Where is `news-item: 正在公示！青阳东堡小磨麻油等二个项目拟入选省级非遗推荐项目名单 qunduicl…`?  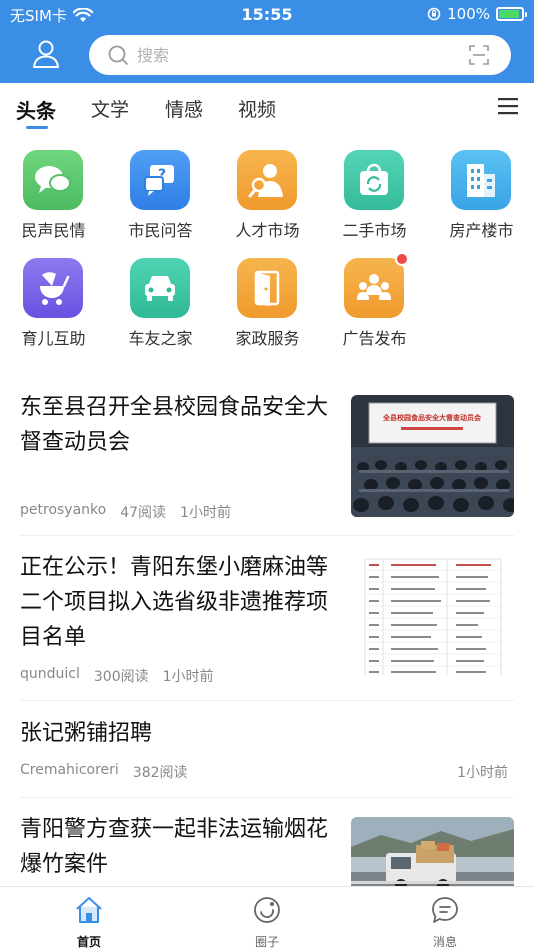 news-item: 正在公示！青阳东堡小磨麻油等二个项目拟入选省级非遗推荐项目名单 qunduicl… is located at coordinates (267, 617).